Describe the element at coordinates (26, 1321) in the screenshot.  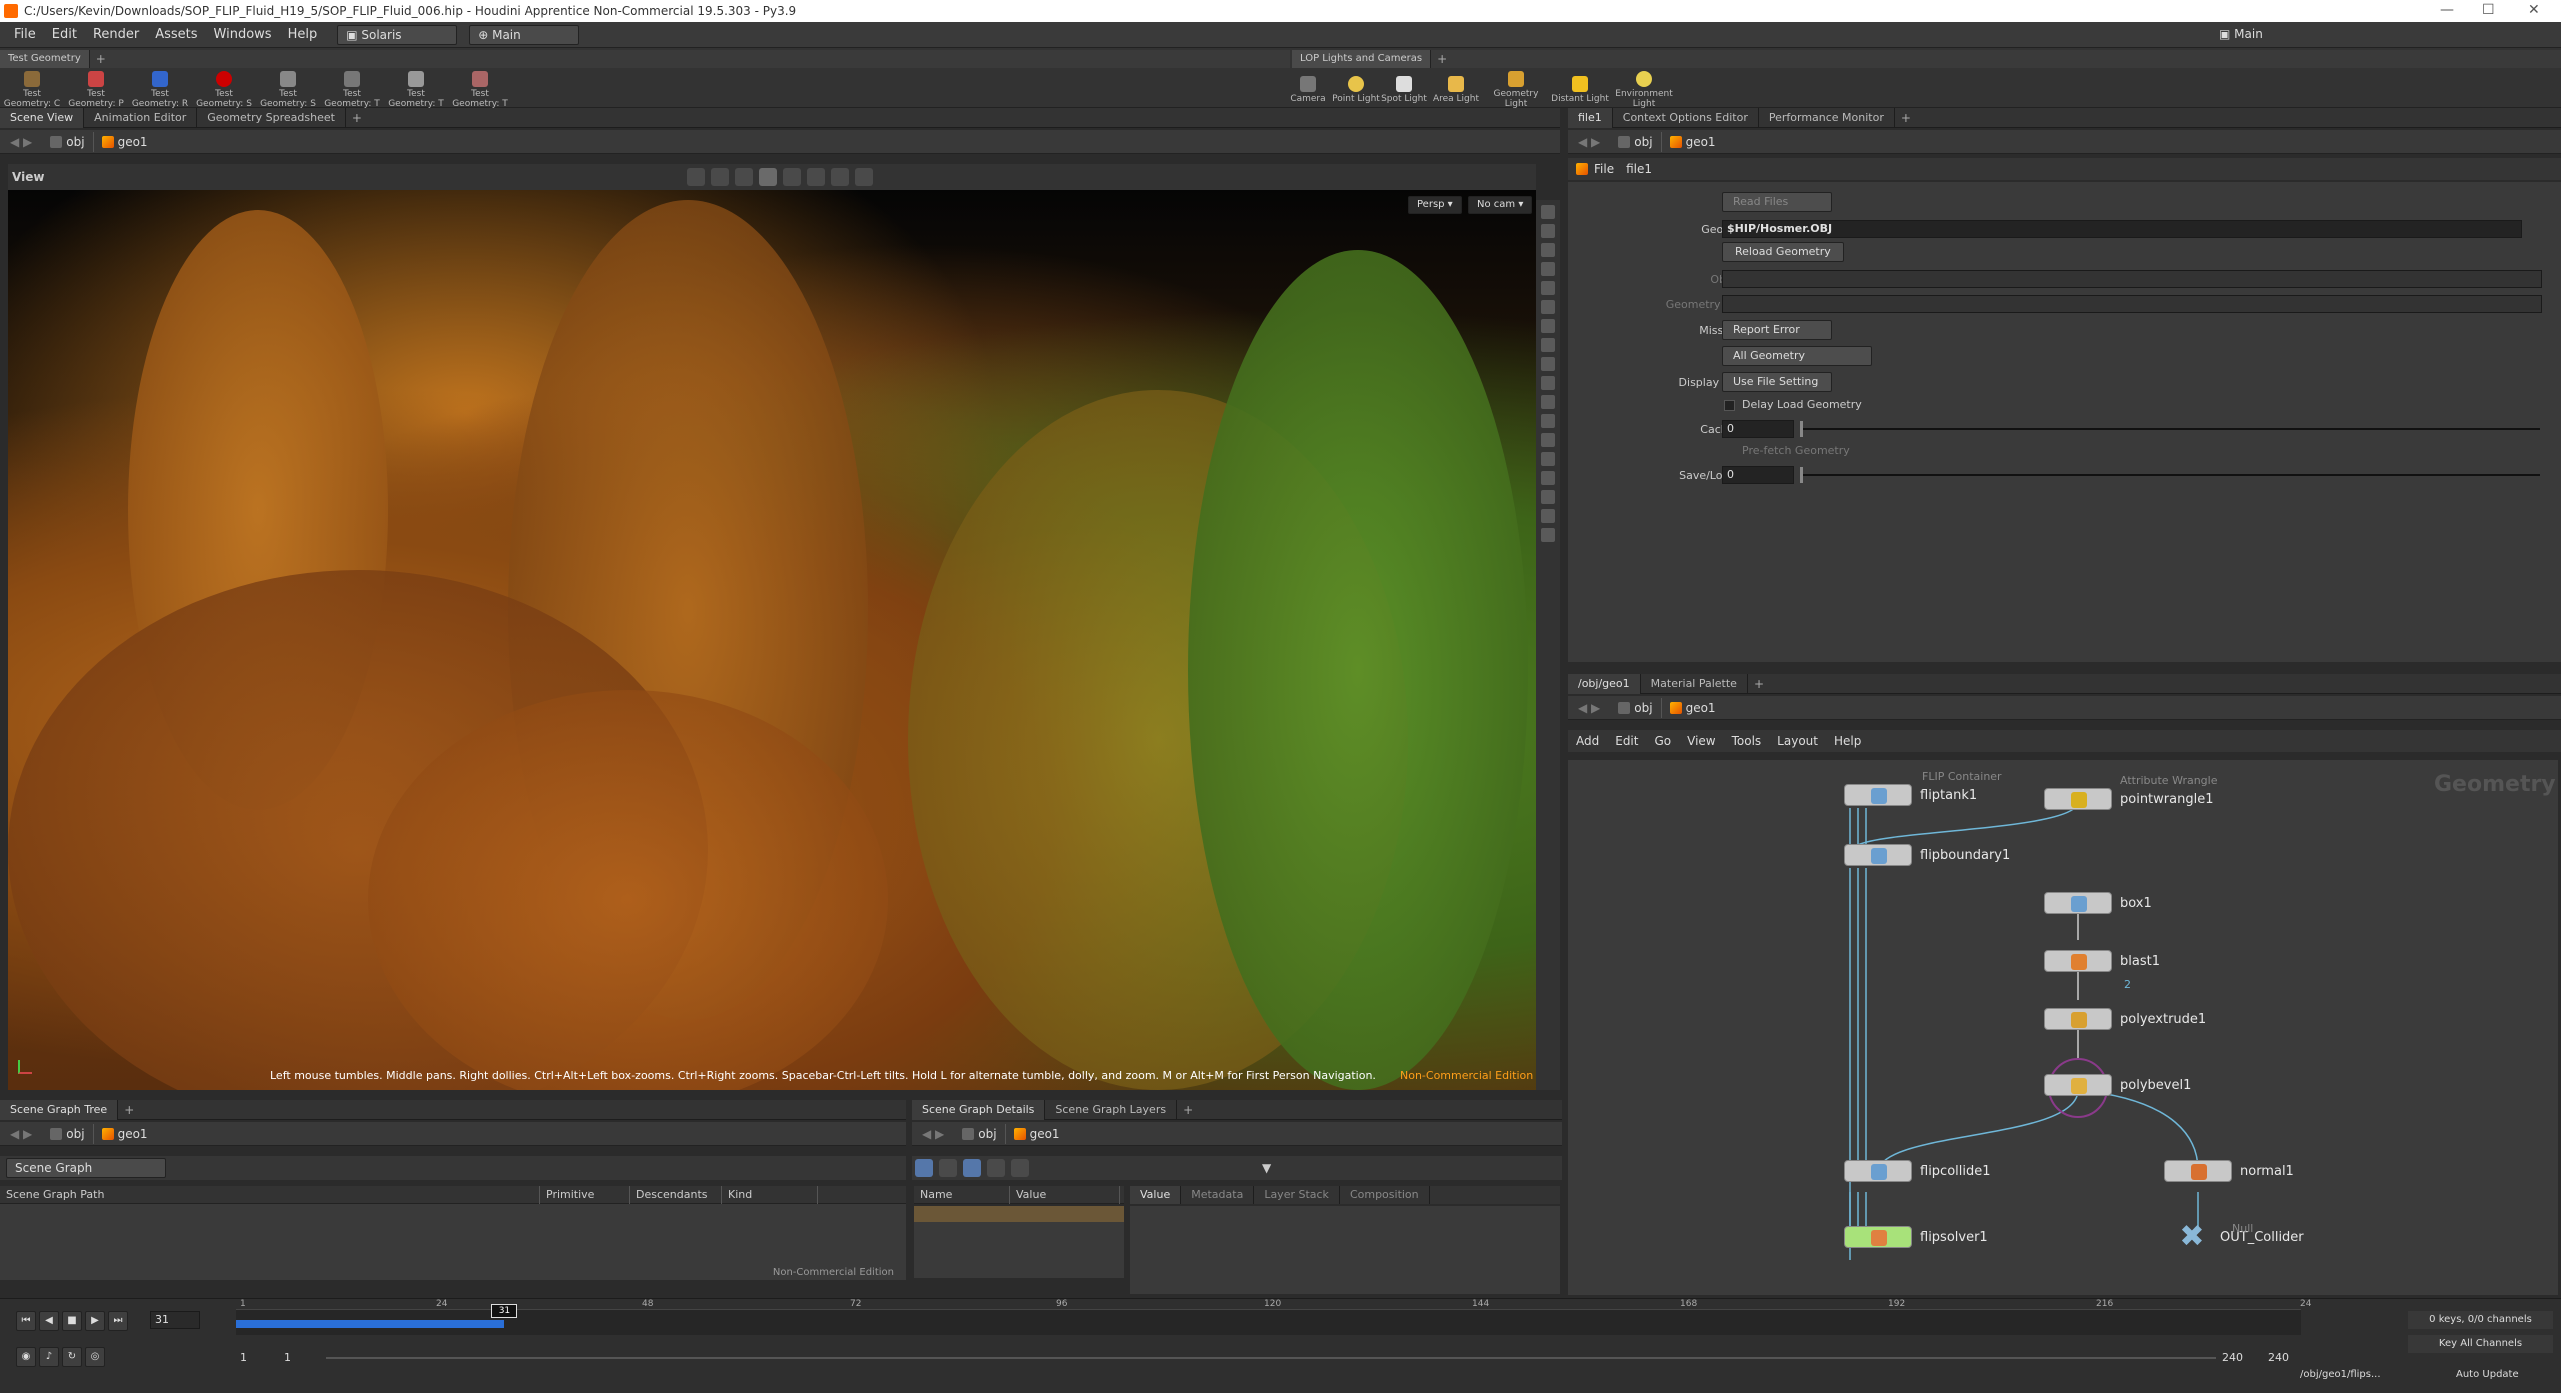
I see `jump-start-button: ⏮` at that location.